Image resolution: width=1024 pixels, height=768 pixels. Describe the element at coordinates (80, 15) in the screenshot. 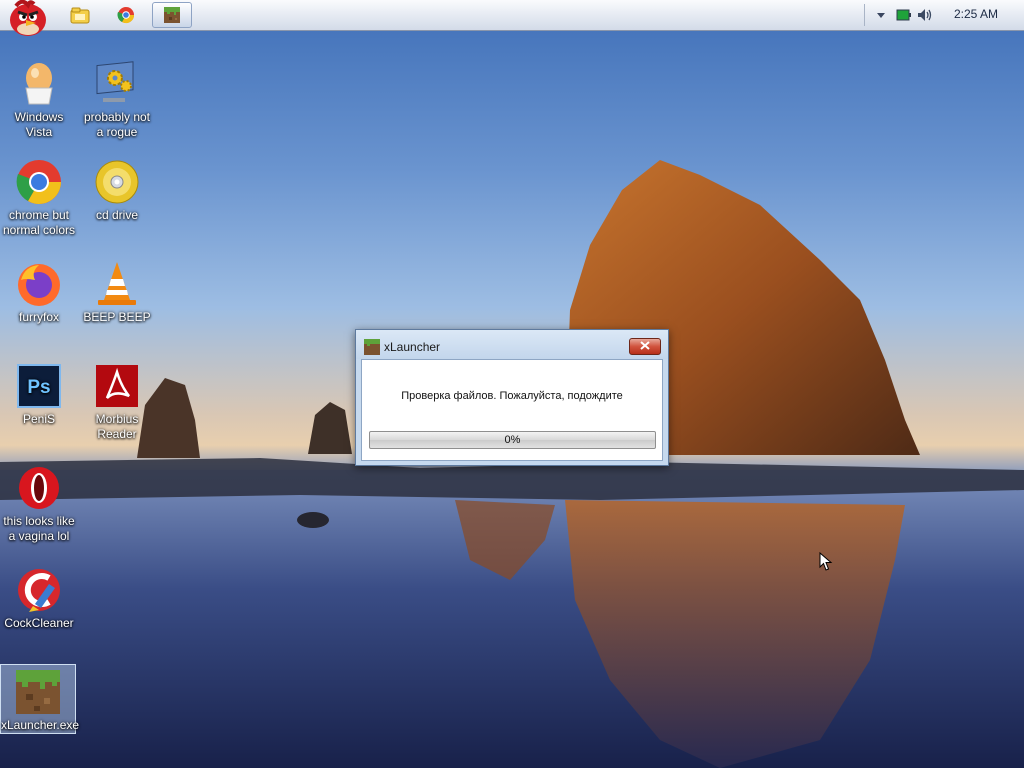

I see `explorer-folder-icon` at that location.